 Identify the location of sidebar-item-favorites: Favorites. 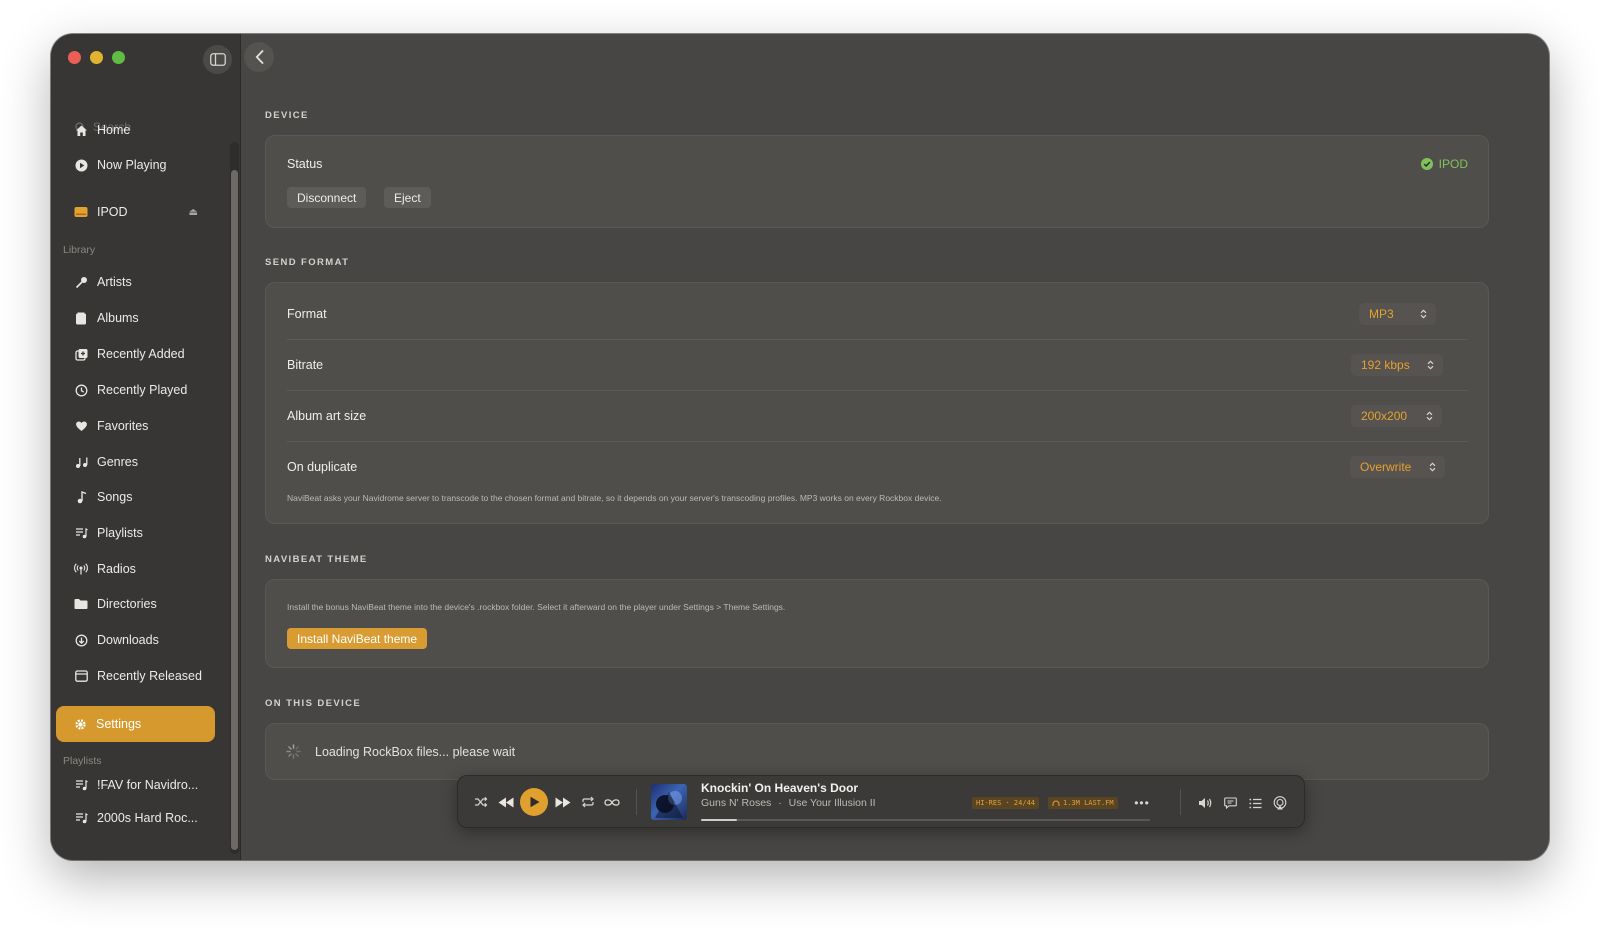
(137, 426).